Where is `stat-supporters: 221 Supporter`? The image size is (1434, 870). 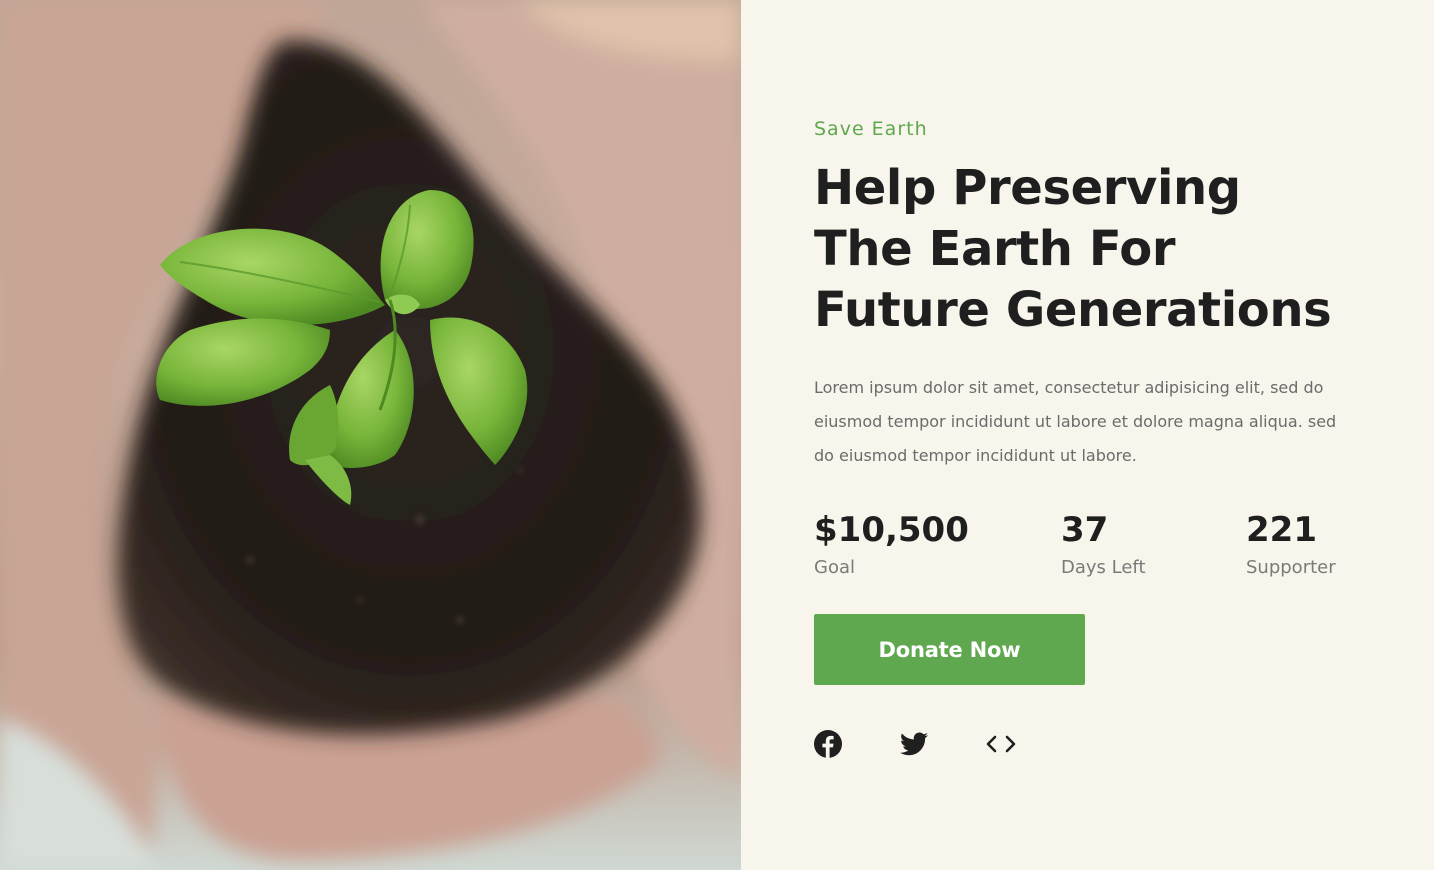 stat-supporters: 221 Supporter is located at coordinates (1291, 544).